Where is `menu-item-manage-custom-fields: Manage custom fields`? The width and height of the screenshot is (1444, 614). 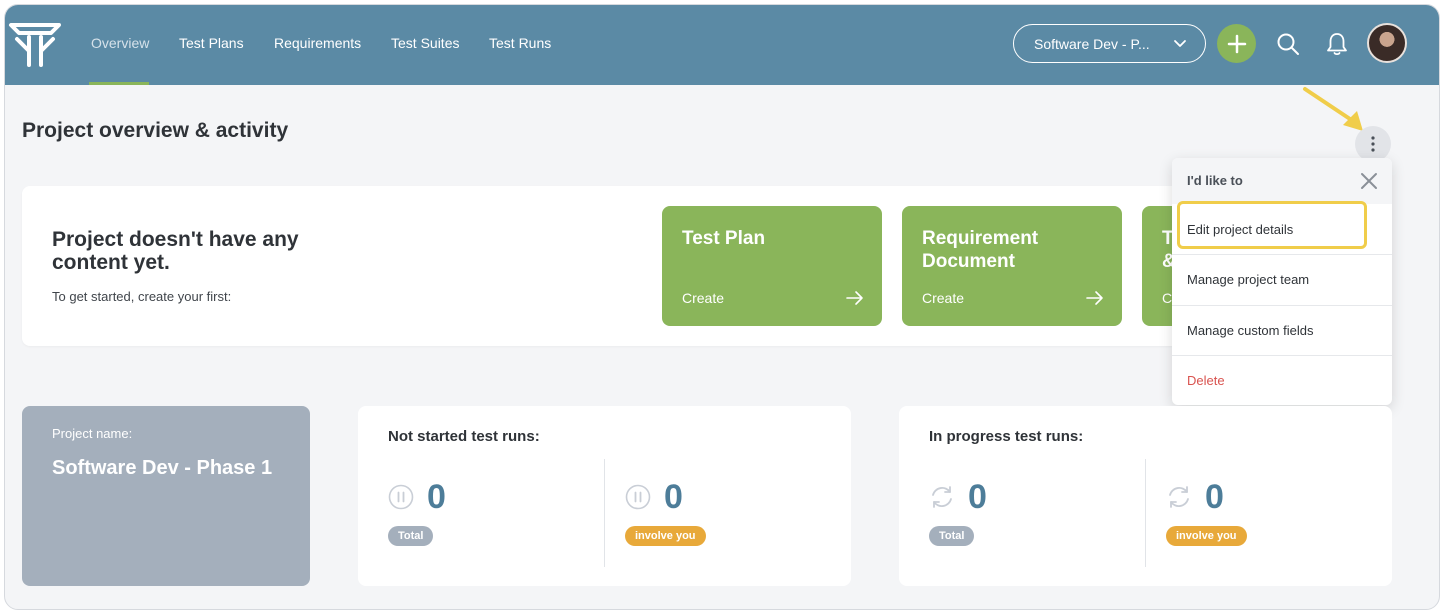 menu-item-manage-custom-fields: Manage custom fields is located at coordinates (1282, 330).